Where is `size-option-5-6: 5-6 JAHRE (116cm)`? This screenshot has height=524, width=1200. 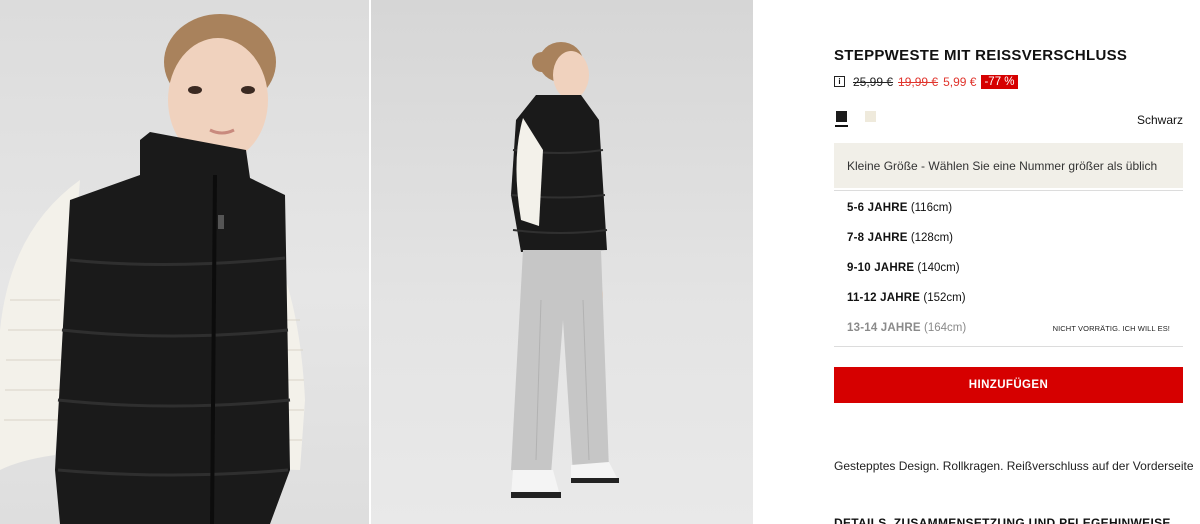 size-option-5-6: 5-6 JAHRE (116cm) is located at coordinates (1008, 208).